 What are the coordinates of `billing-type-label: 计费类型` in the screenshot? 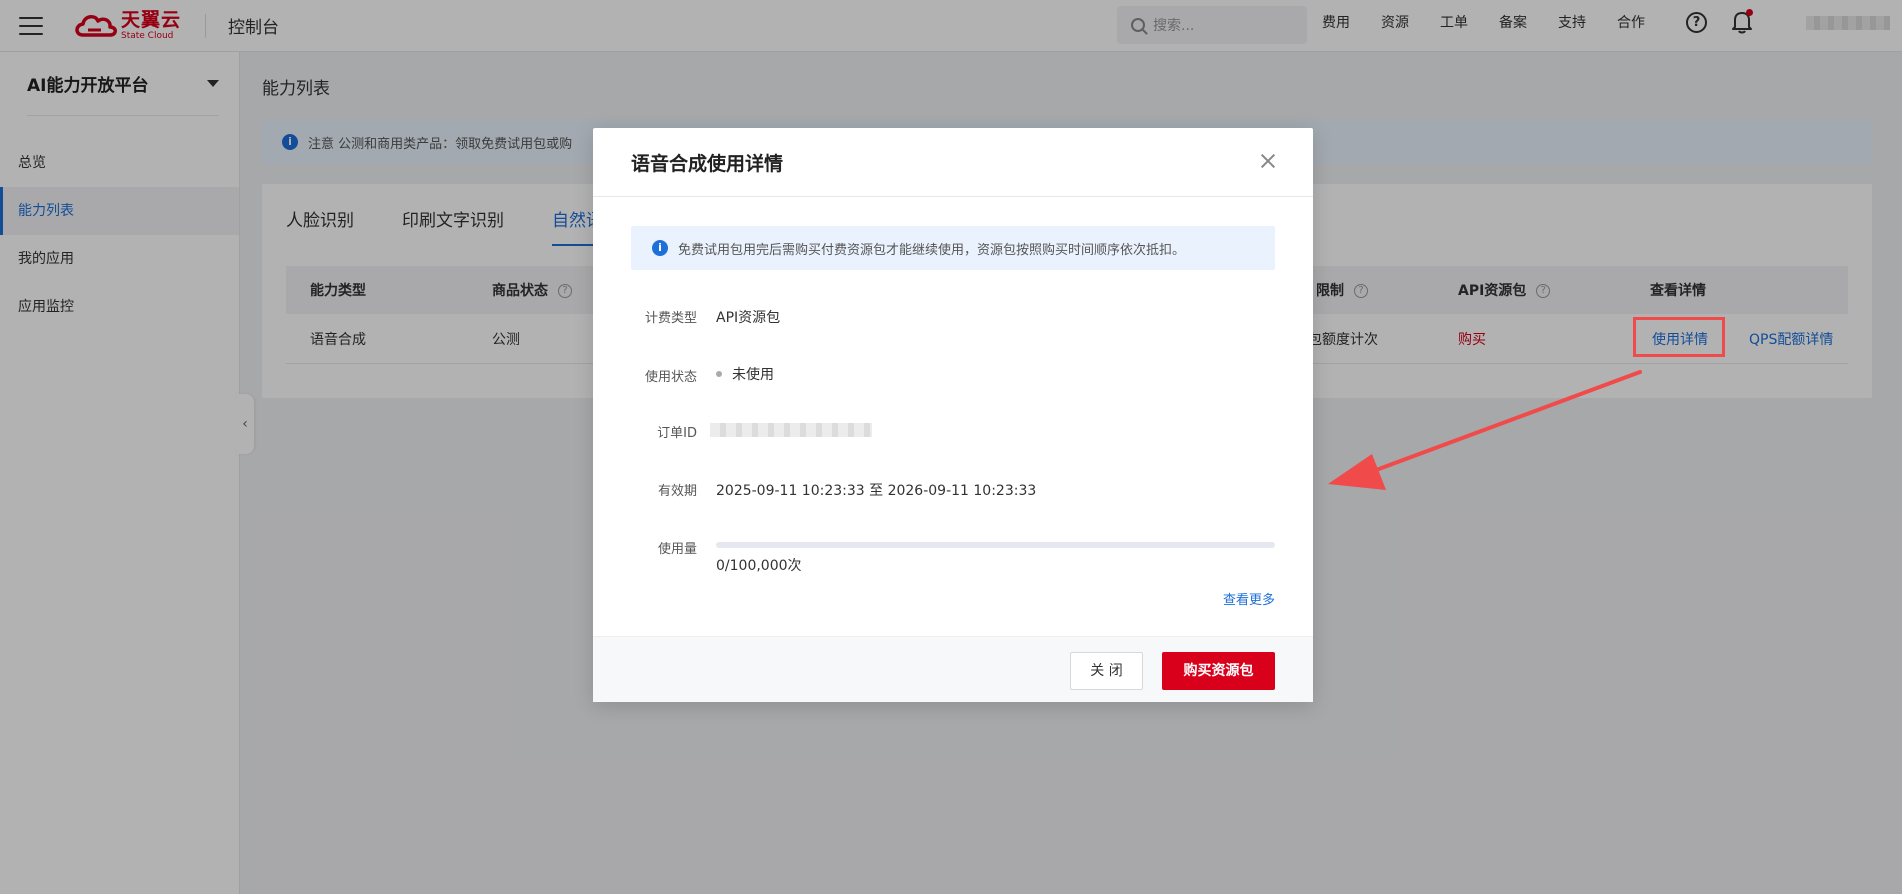 It's located at (670, 318).